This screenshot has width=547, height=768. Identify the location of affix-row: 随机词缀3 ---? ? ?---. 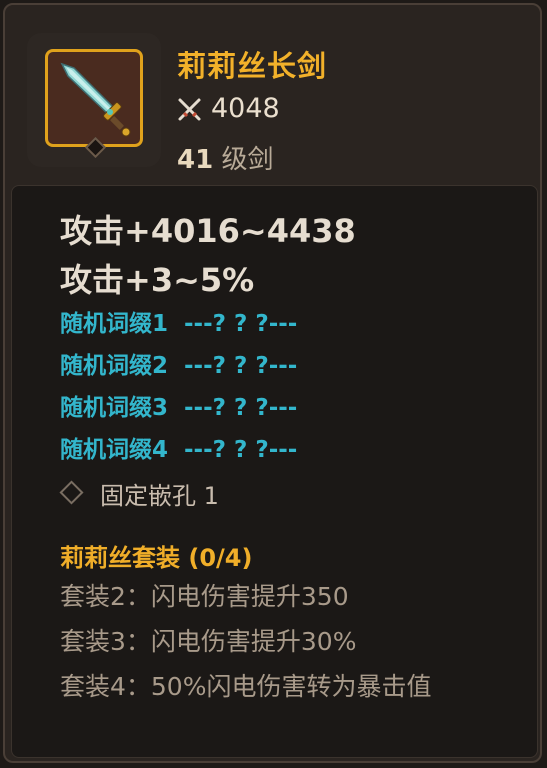
(178, 405).